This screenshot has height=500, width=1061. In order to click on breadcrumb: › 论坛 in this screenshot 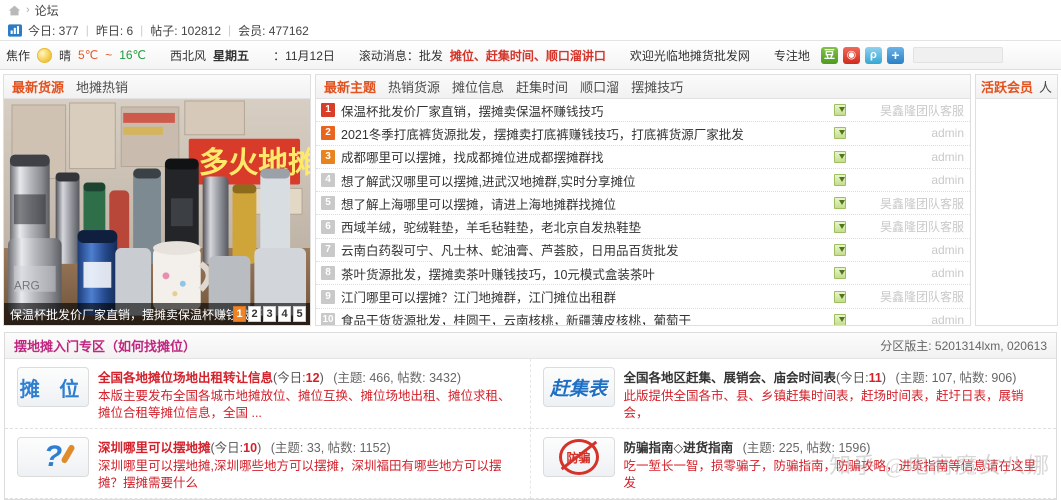, I will do `click(530, 10)`.